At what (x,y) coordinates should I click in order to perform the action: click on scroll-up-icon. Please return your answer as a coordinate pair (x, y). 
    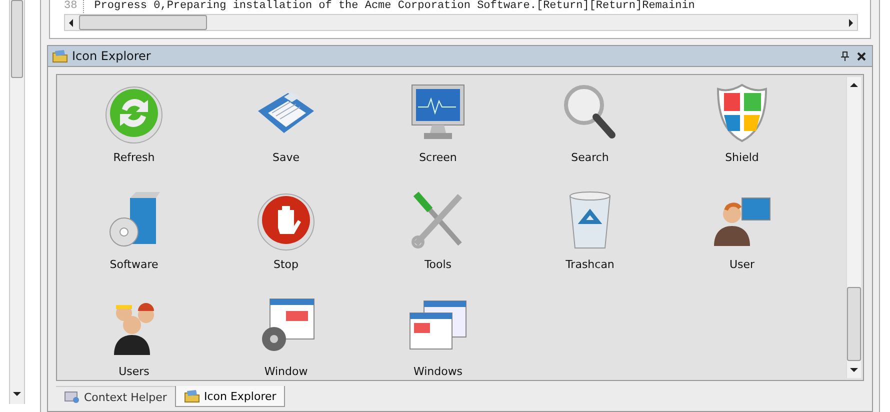
    Looking at the image, I should click on (854, 85).